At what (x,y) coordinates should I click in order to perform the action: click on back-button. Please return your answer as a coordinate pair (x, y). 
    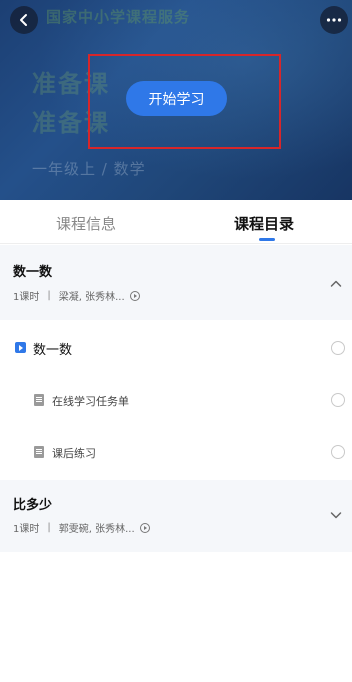
    Looking at the image, I should click on (24, 20).